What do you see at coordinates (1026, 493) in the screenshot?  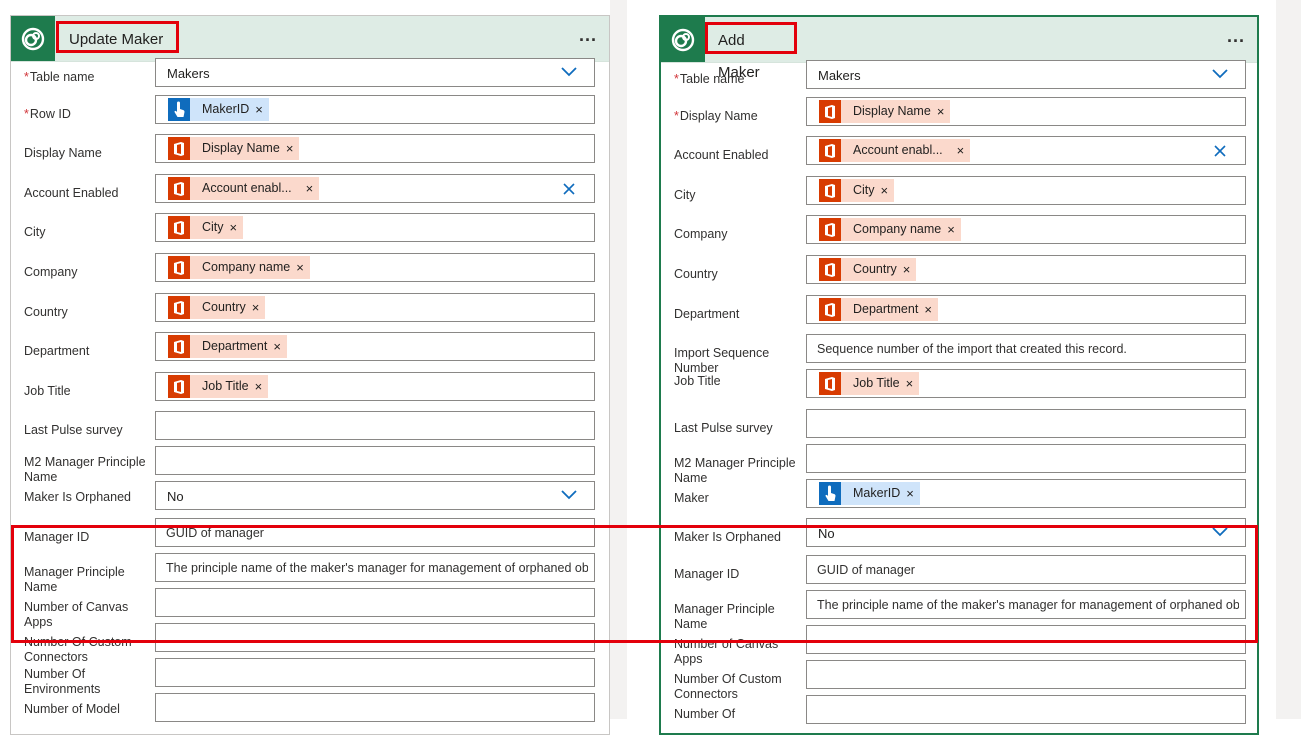 I see `maker-input: MakerID ×` at bounding box center [1026, 493].